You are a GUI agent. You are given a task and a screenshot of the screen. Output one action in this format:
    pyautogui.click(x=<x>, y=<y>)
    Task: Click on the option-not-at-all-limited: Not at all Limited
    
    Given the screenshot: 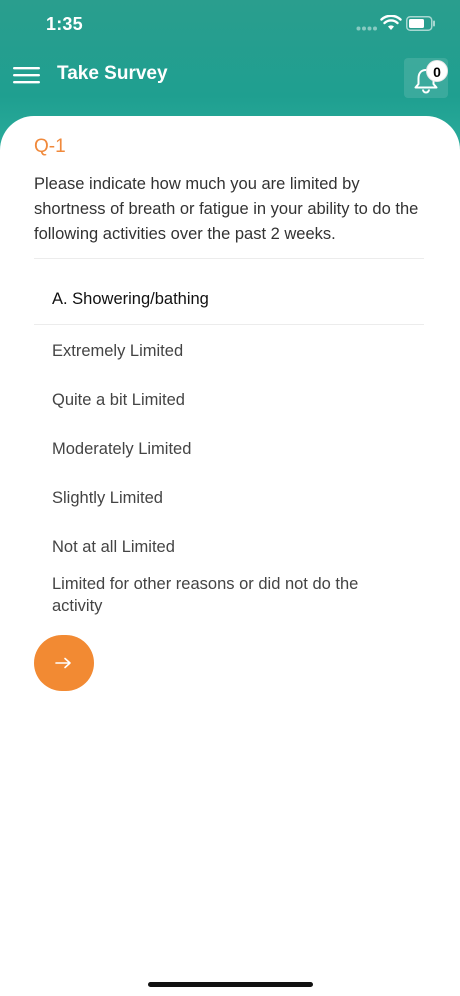 What is the action you would take?
    pyautogui.click(x=222, y=547)
    